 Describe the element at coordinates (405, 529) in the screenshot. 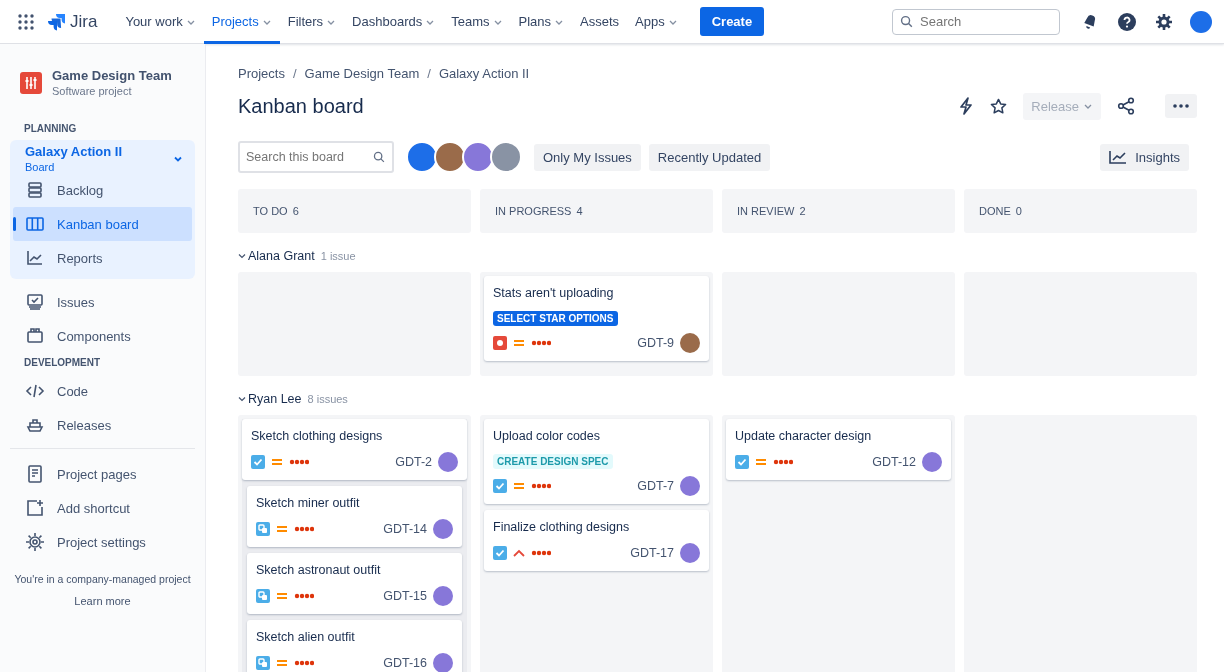

I see `issue-key: GDT-14` at that location.